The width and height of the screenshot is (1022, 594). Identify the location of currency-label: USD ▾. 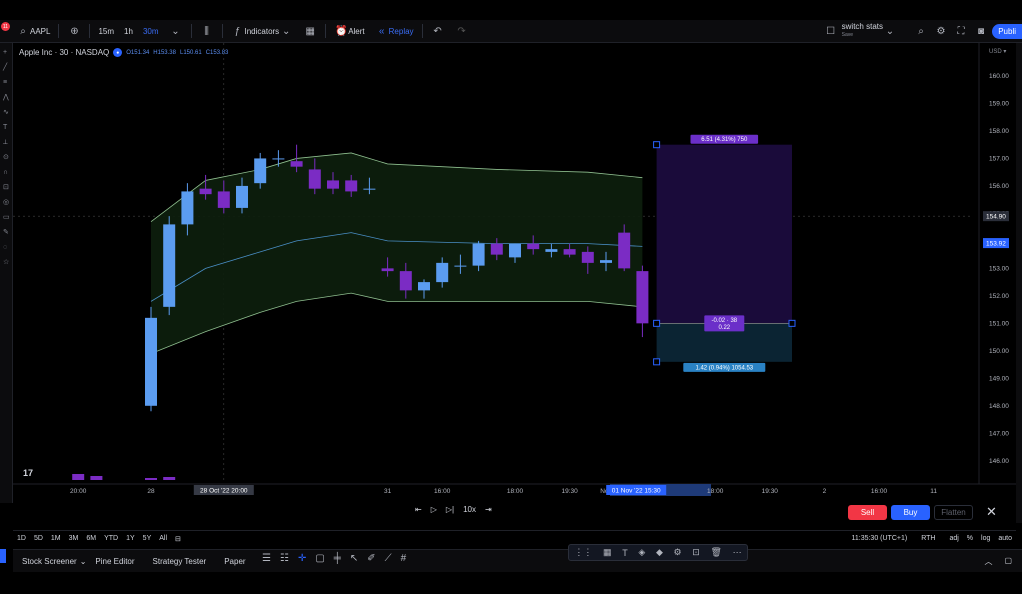
(997, 52).